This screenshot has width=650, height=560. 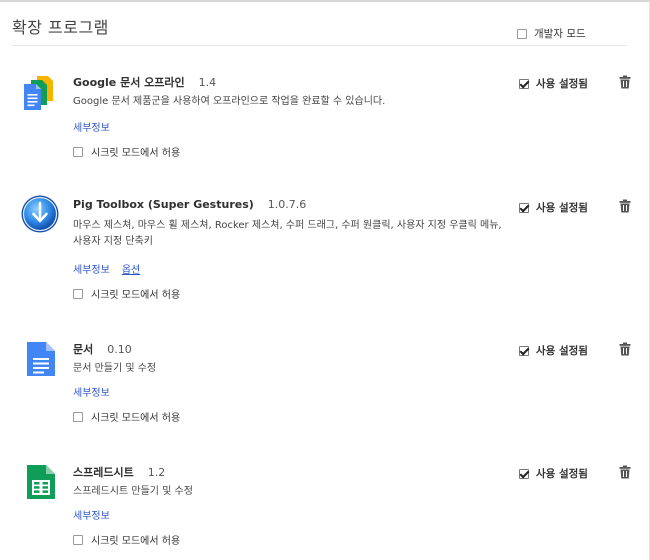 I want to click on extension-description: 문서 만들기 및 수정, so click(x=115, y=368).